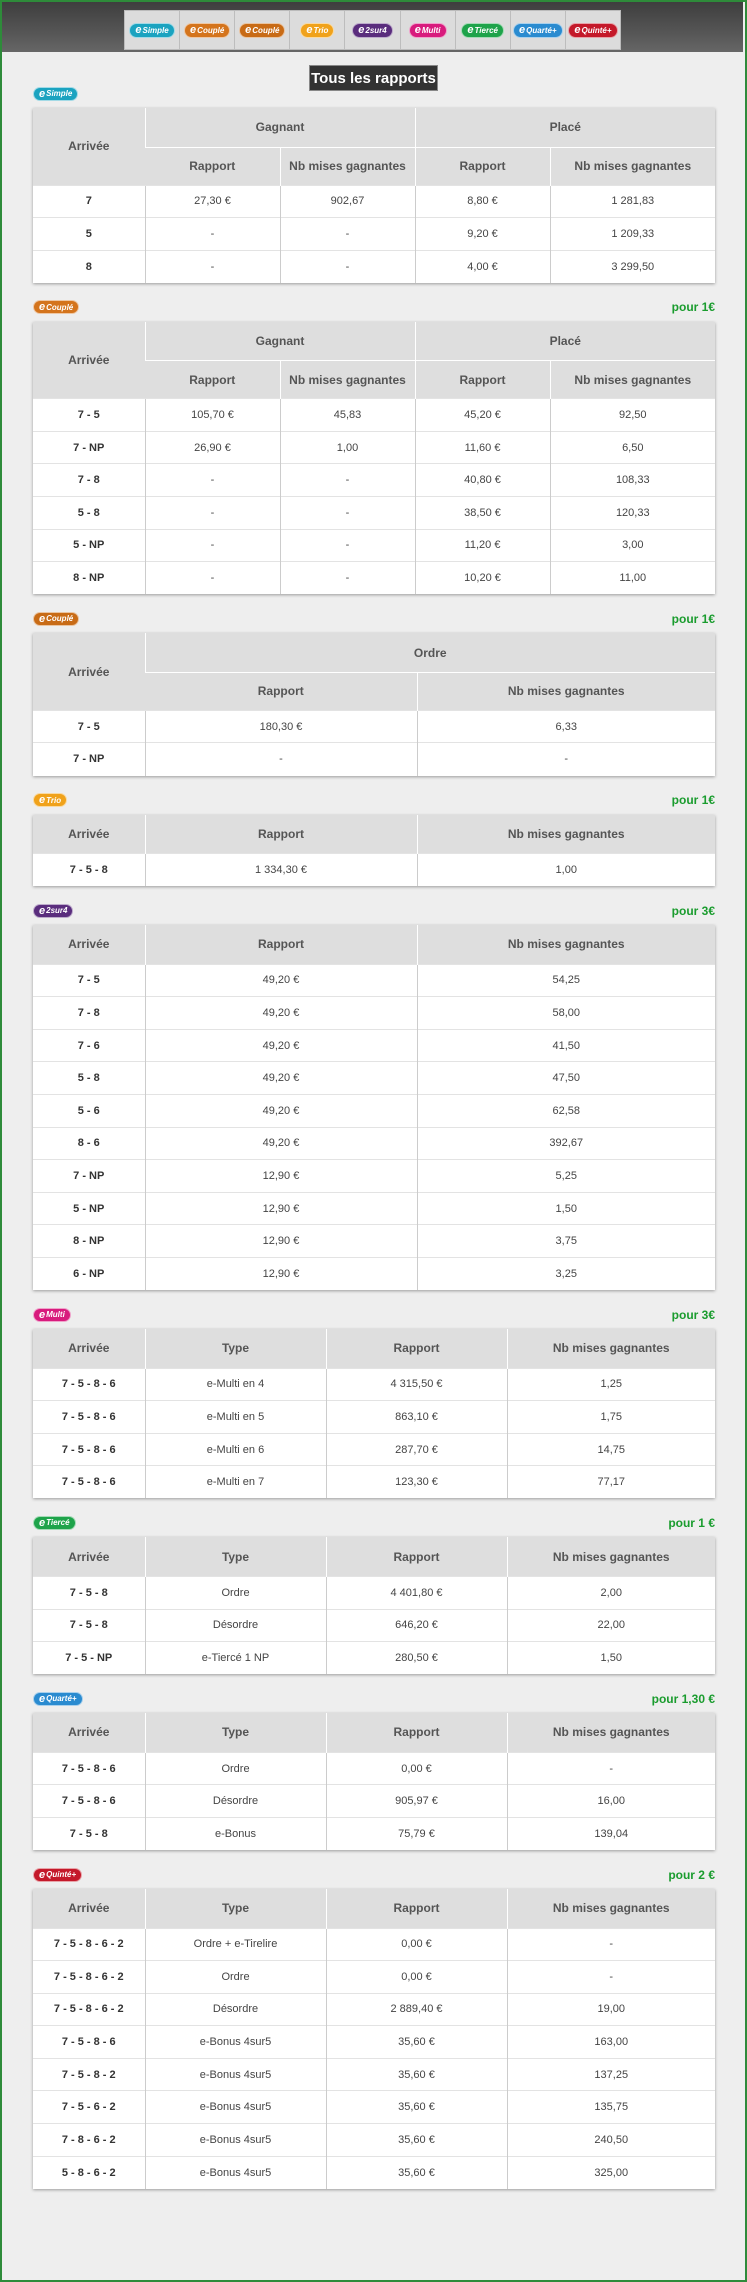  Describe the element at coordinates (374, 2042) in the screenshot. I see `table-row: 7 - 5 - 8 - 6 e-Bonus 4sur5 35,60 €163,00` at that location.